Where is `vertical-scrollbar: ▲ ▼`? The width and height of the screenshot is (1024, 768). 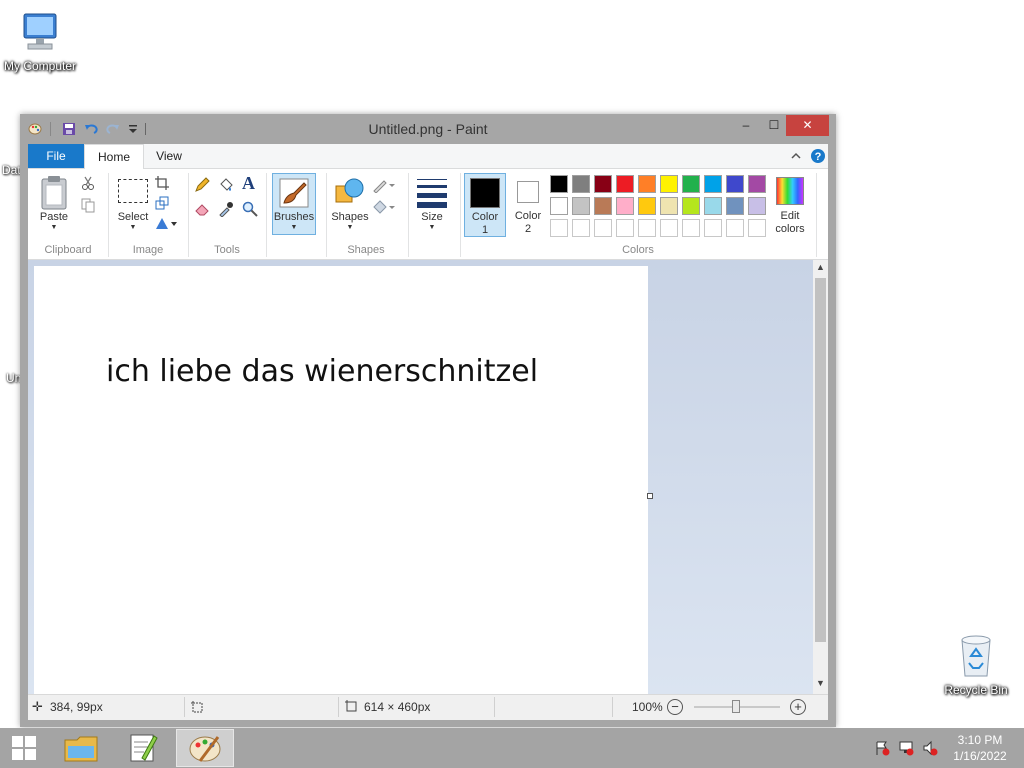 vertical-scrollbar: ▲ ▼ is located at coordinates (820, 477).